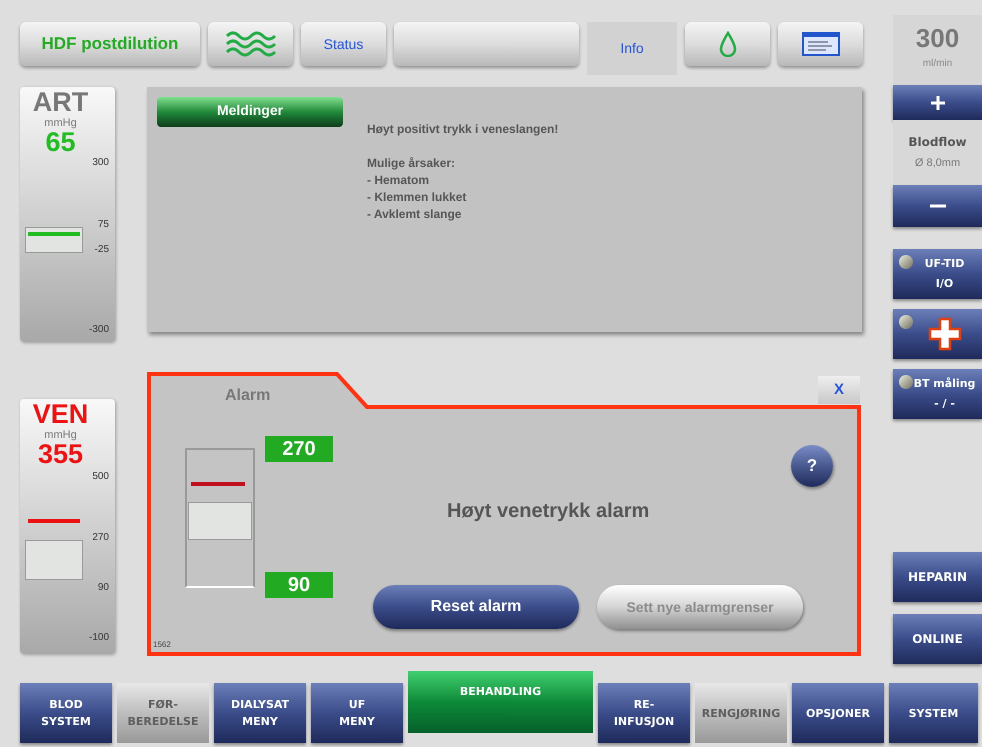 This screenshot has height=747, width=982. What do you see at coordinates (937, 164) in the screenshot?
I see `tube-diameter: Ø 8,0mm` at bounding box center [937, 164].